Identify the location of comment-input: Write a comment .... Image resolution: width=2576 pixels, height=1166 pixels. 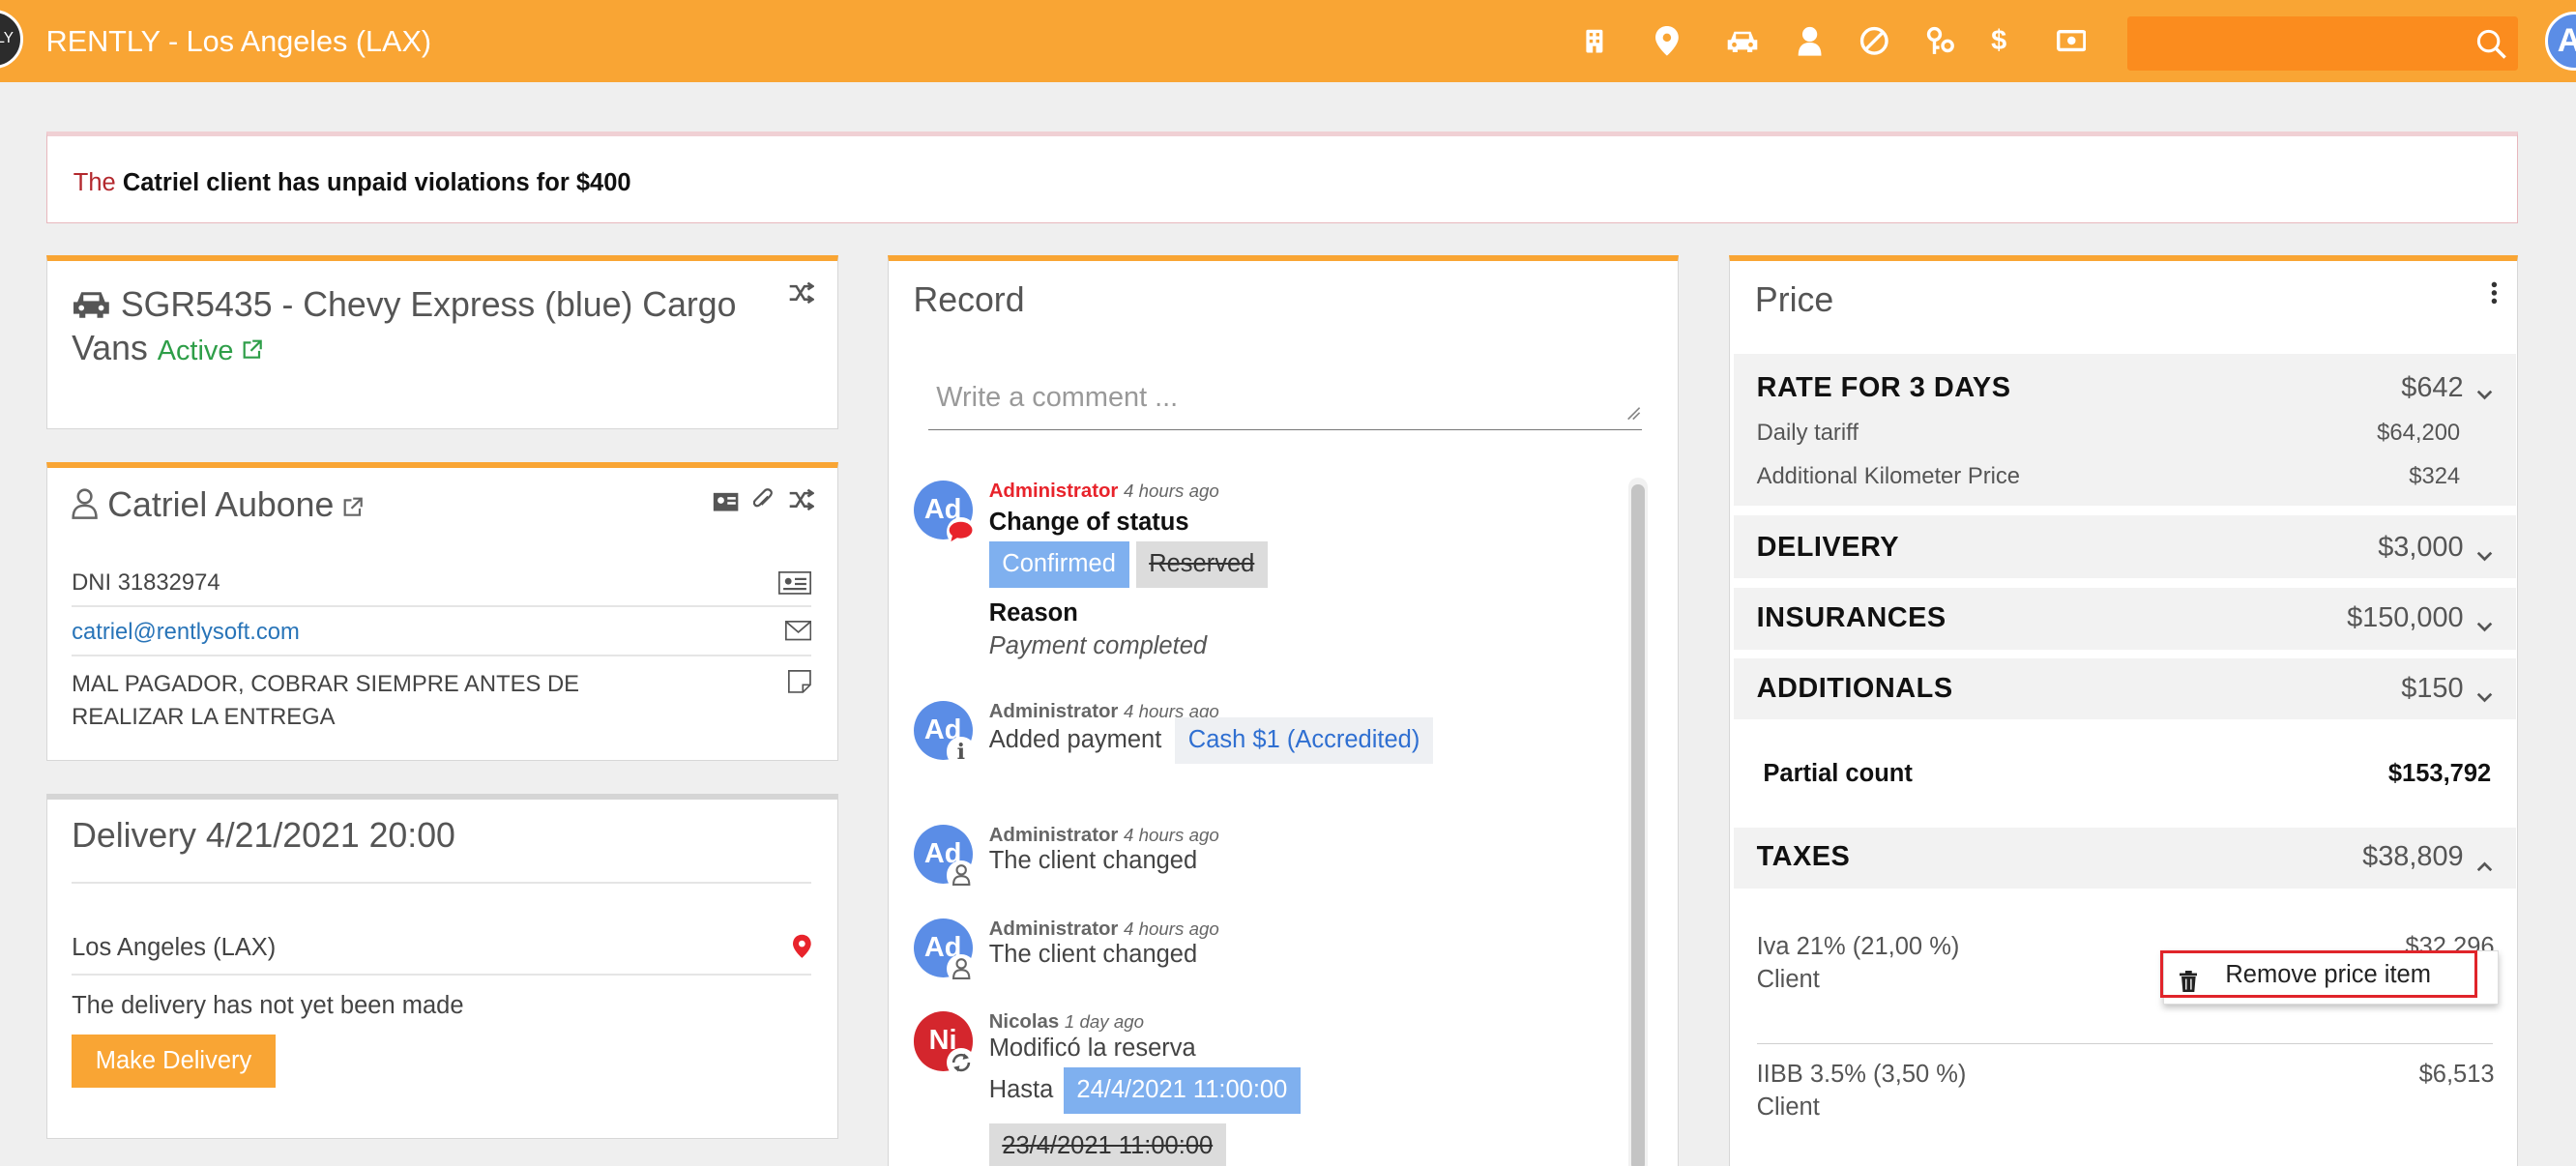
(1284, 403).